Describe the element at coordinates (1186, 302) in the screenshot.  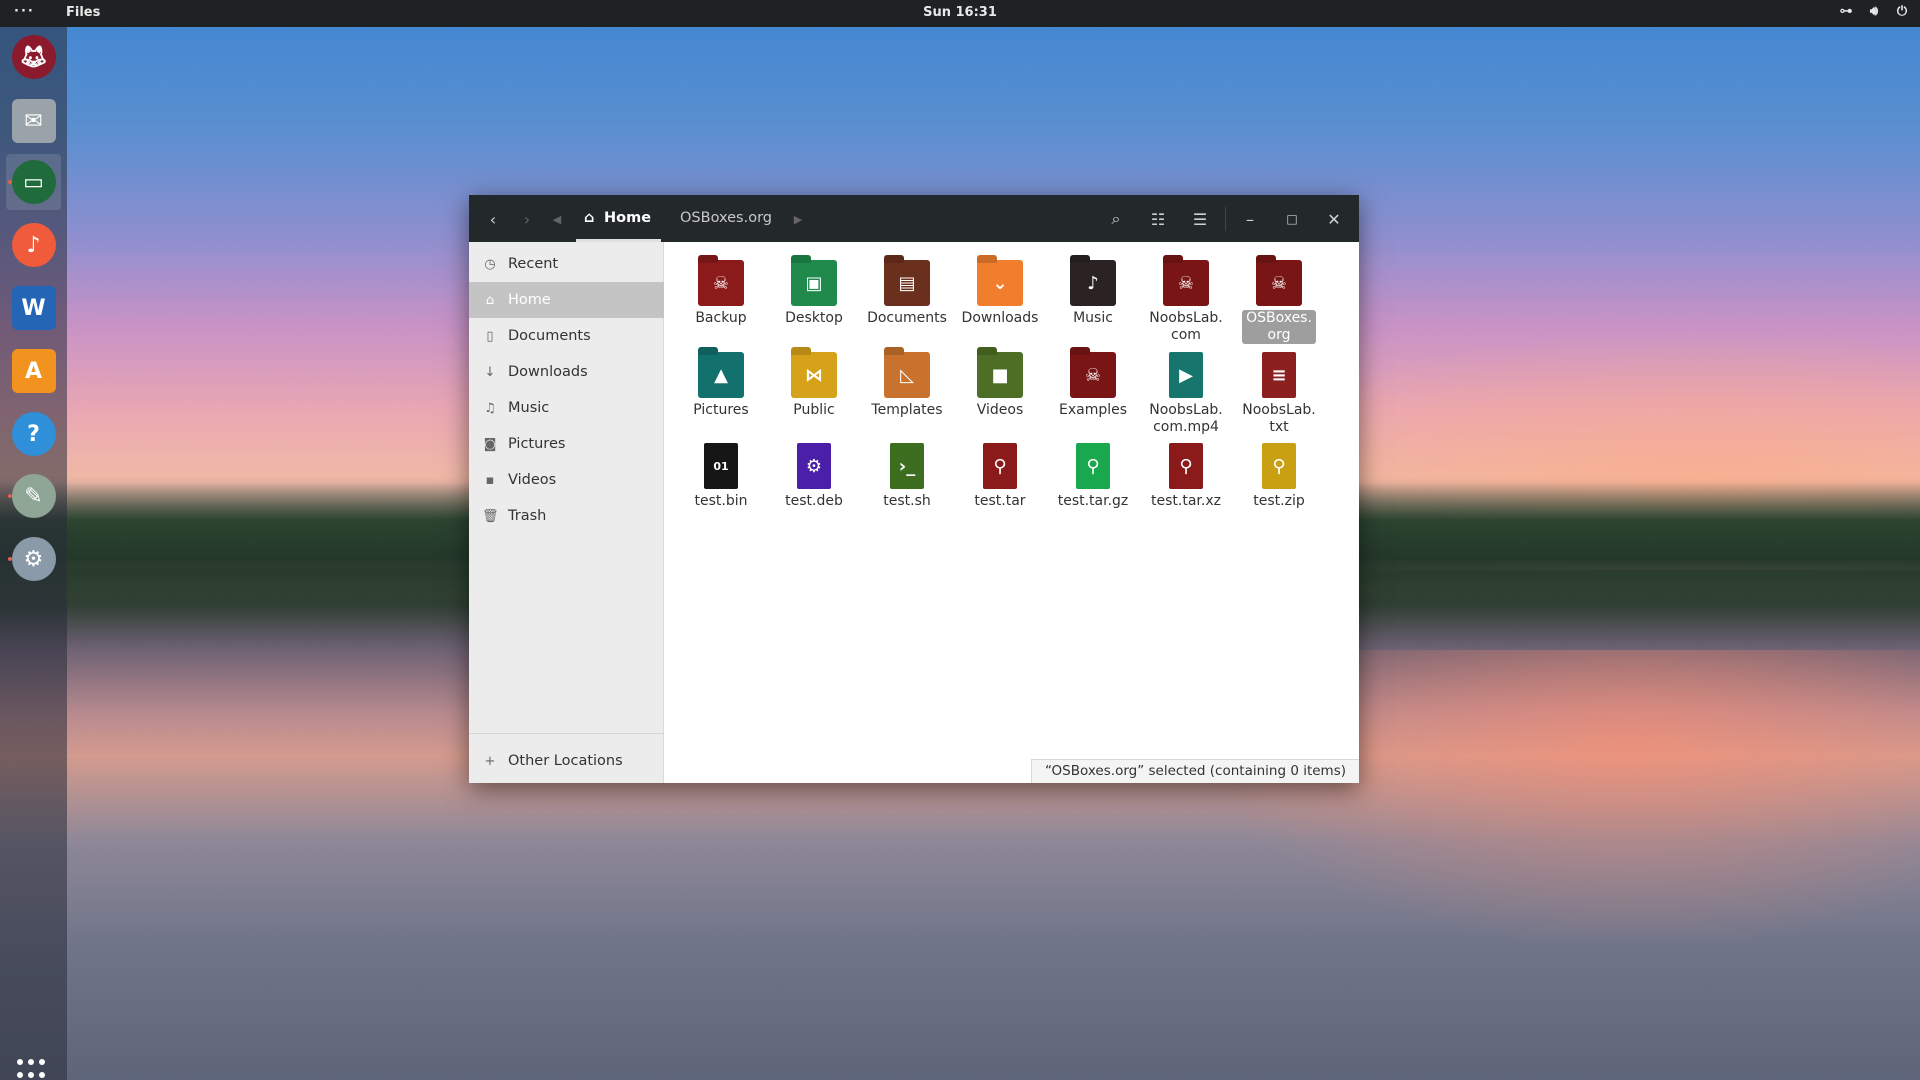
I see `file-item: ☠ NoobsLab. com` at that location.